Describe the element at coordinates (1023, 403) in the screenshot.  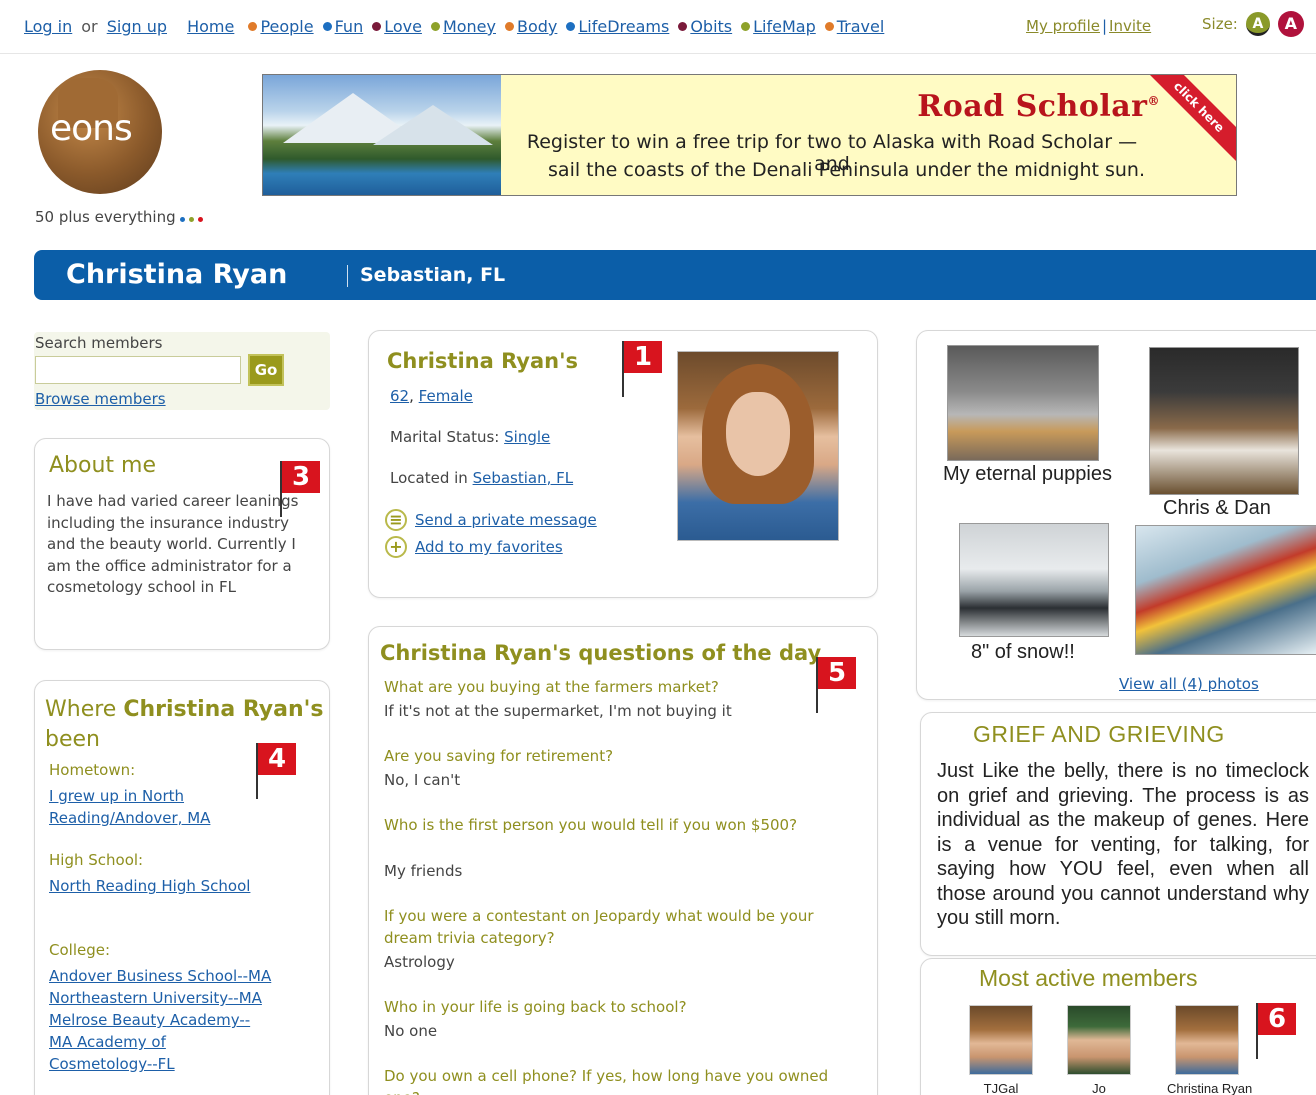
I see `photo-thumbnail-puppies` at that location.